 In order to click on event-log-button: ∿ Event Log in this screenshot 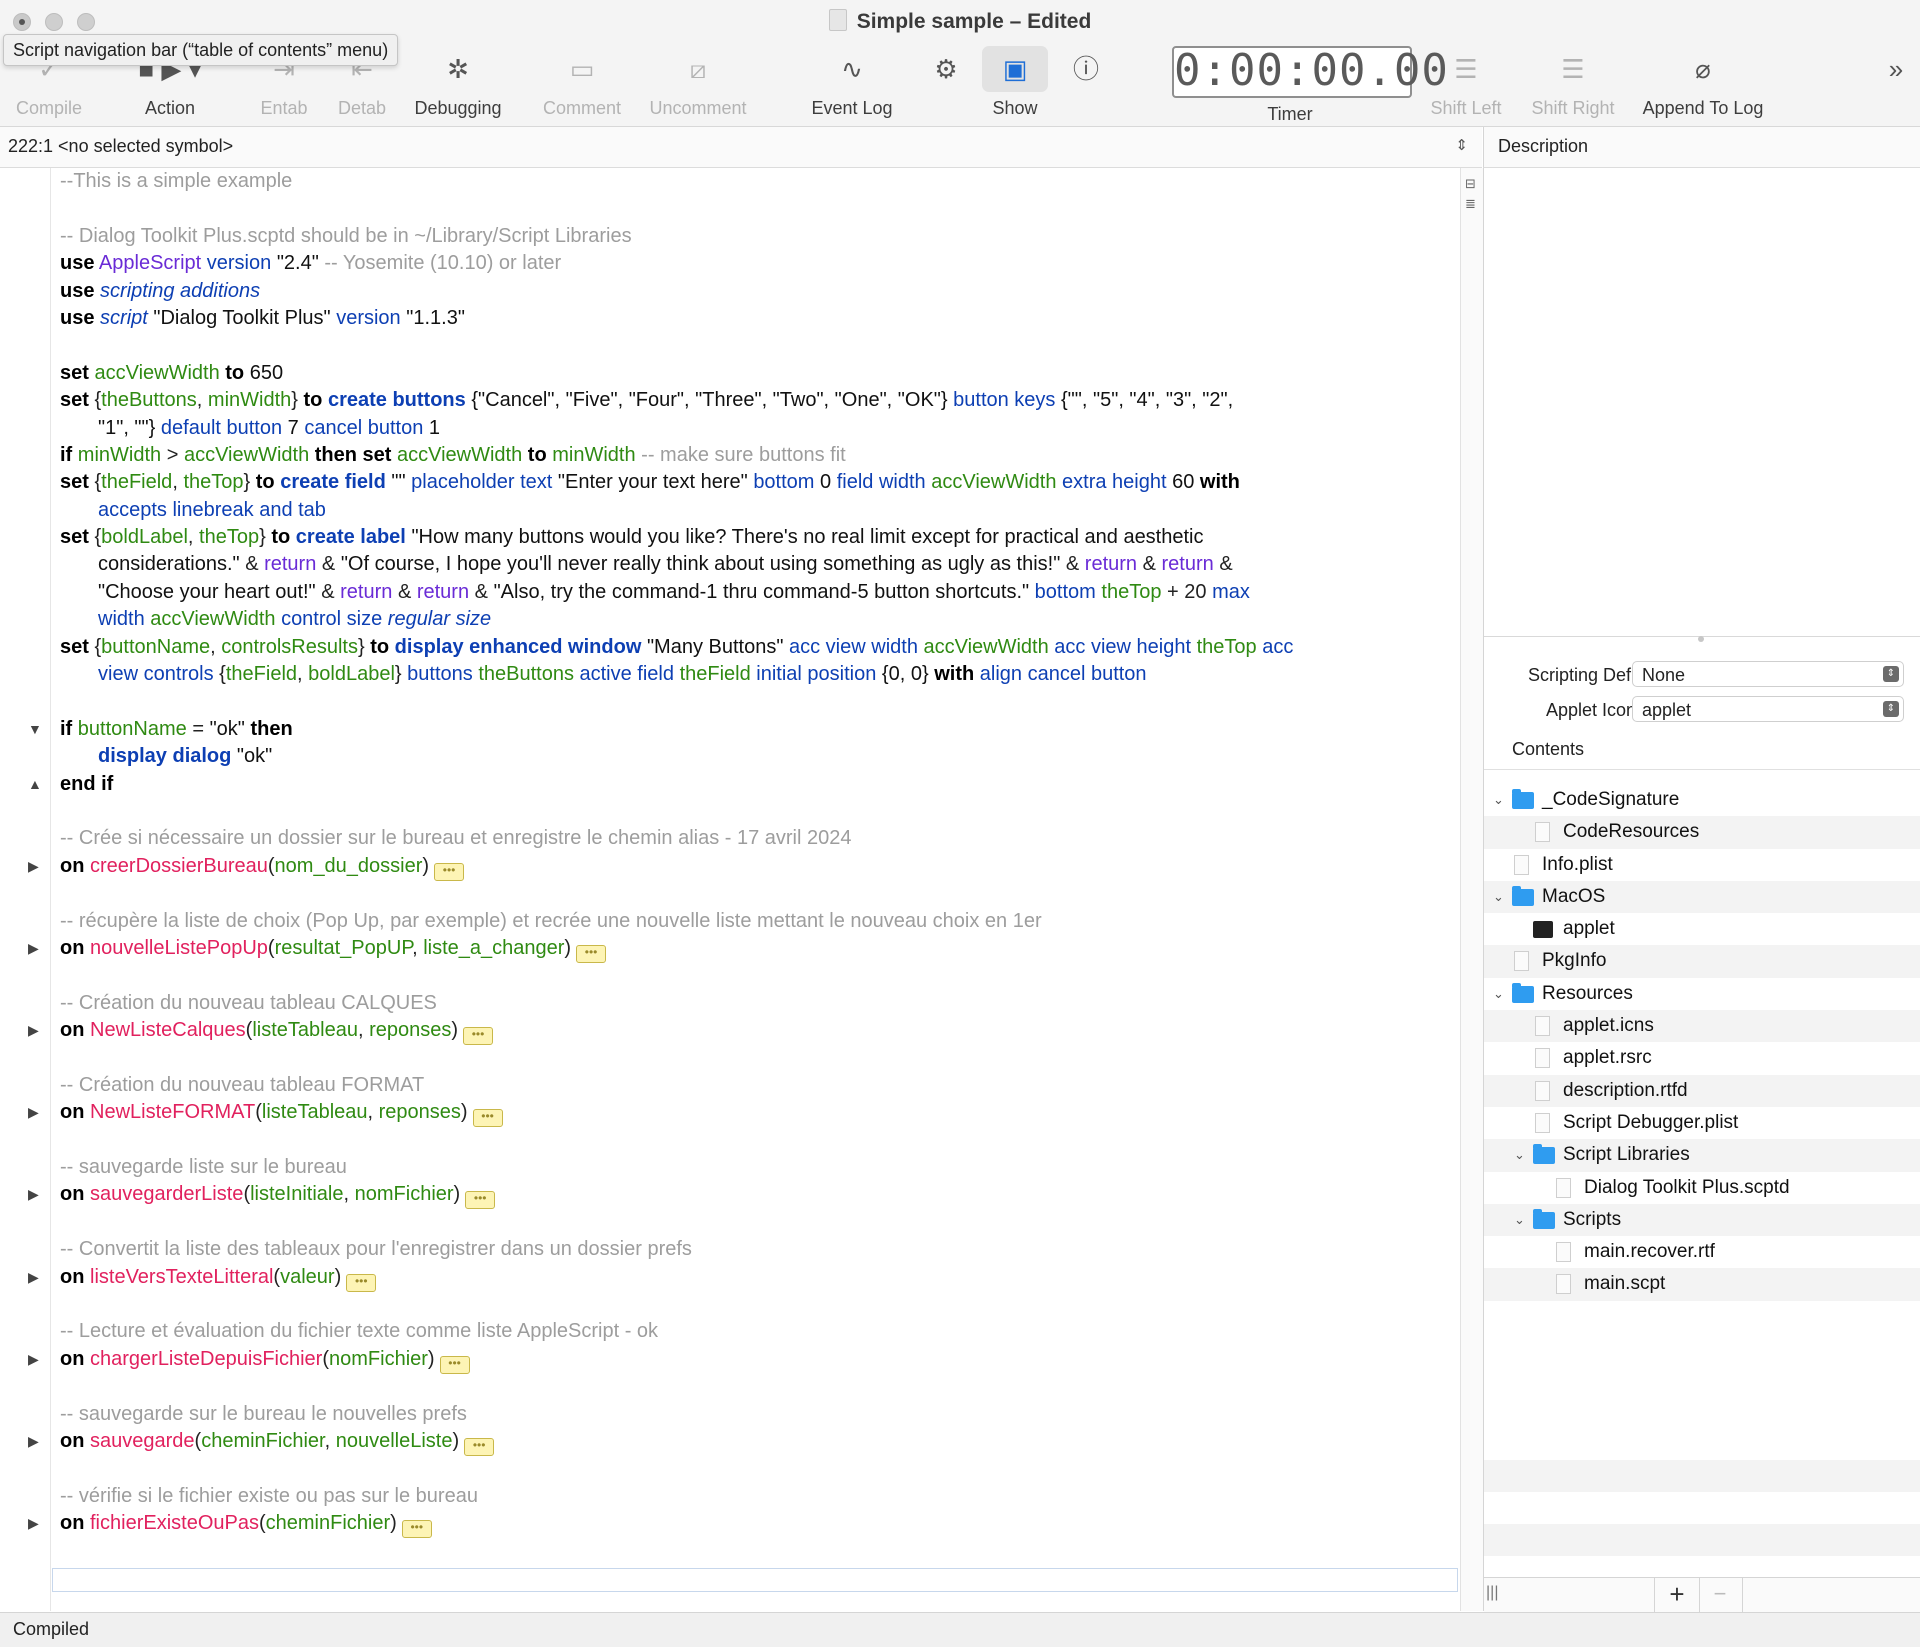, I will do `click(852, 82)`.